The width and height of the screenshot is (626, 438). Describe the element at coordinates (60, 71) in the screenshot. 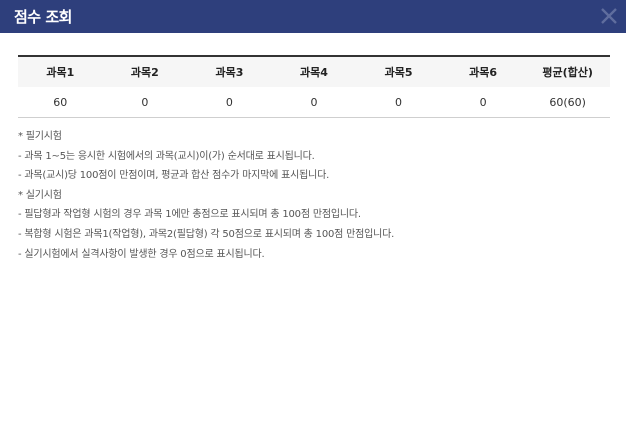

I see `column-header: 과목1` at that location.